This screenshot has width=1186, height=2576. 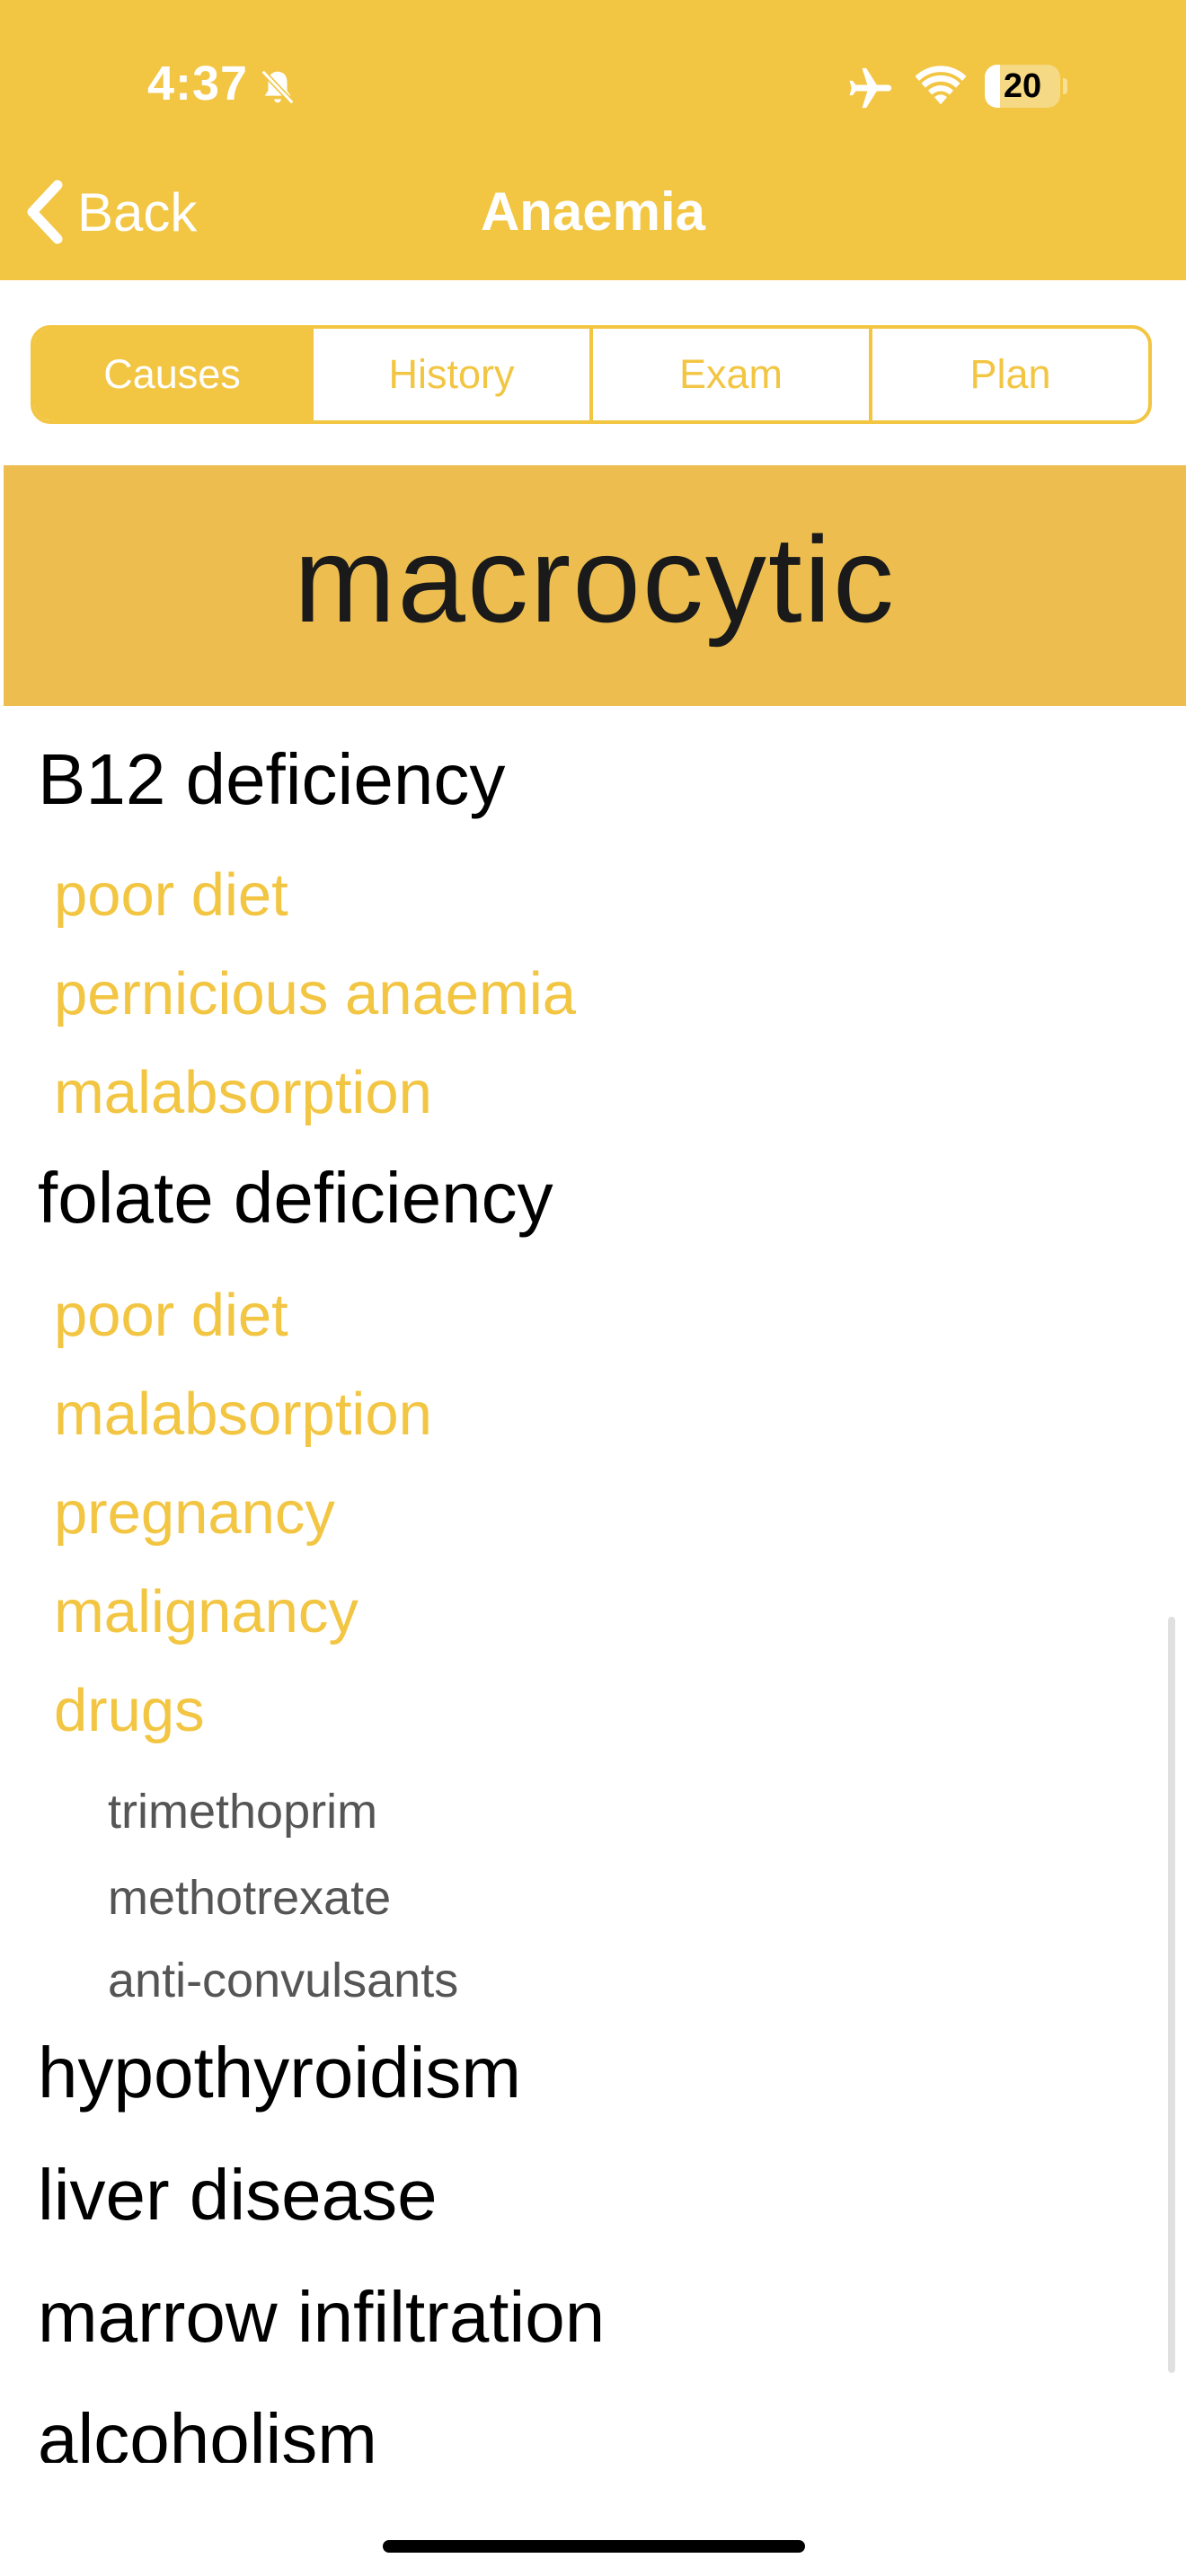 I want to click on list-subitem: pregnancy, so click(x=194, y=1513).